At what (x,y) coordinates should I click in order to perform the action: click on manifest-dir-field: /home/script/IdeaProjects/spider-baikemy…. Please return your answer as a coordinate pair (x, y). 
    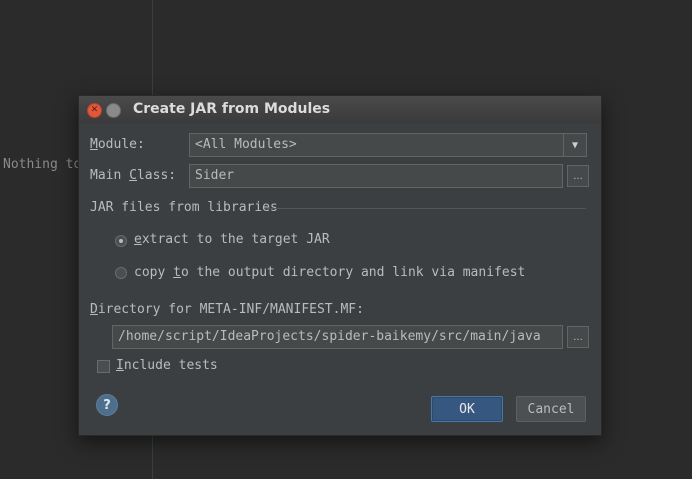
    Looking at the image, I should click on (337, 337).